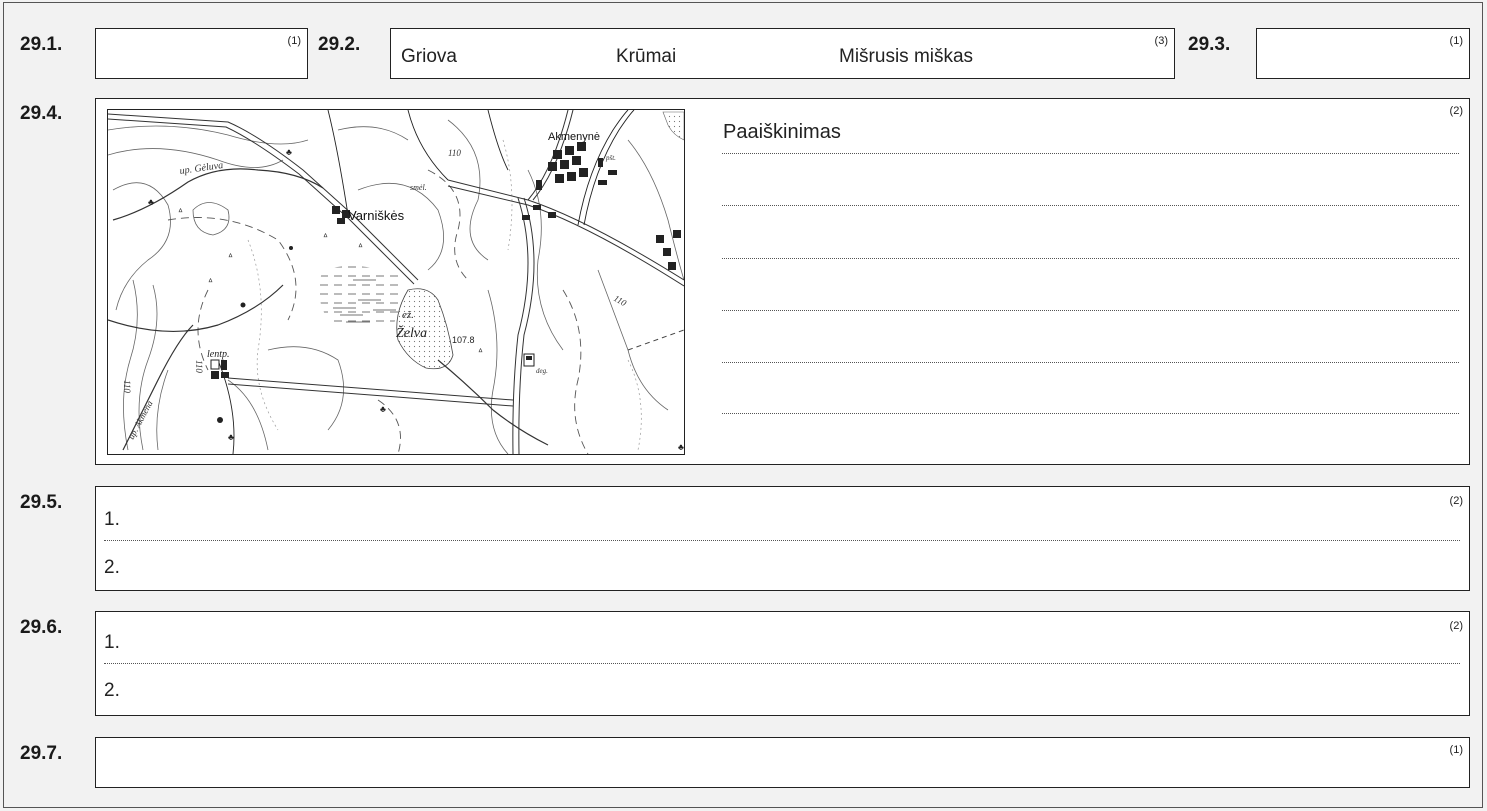 This screenshot has width=1487, height=811. What do you see at coordinates (1363, 53) in the screenshot?
I see `answer-box-29-3: (1)` at bounding box center [1363, 53].